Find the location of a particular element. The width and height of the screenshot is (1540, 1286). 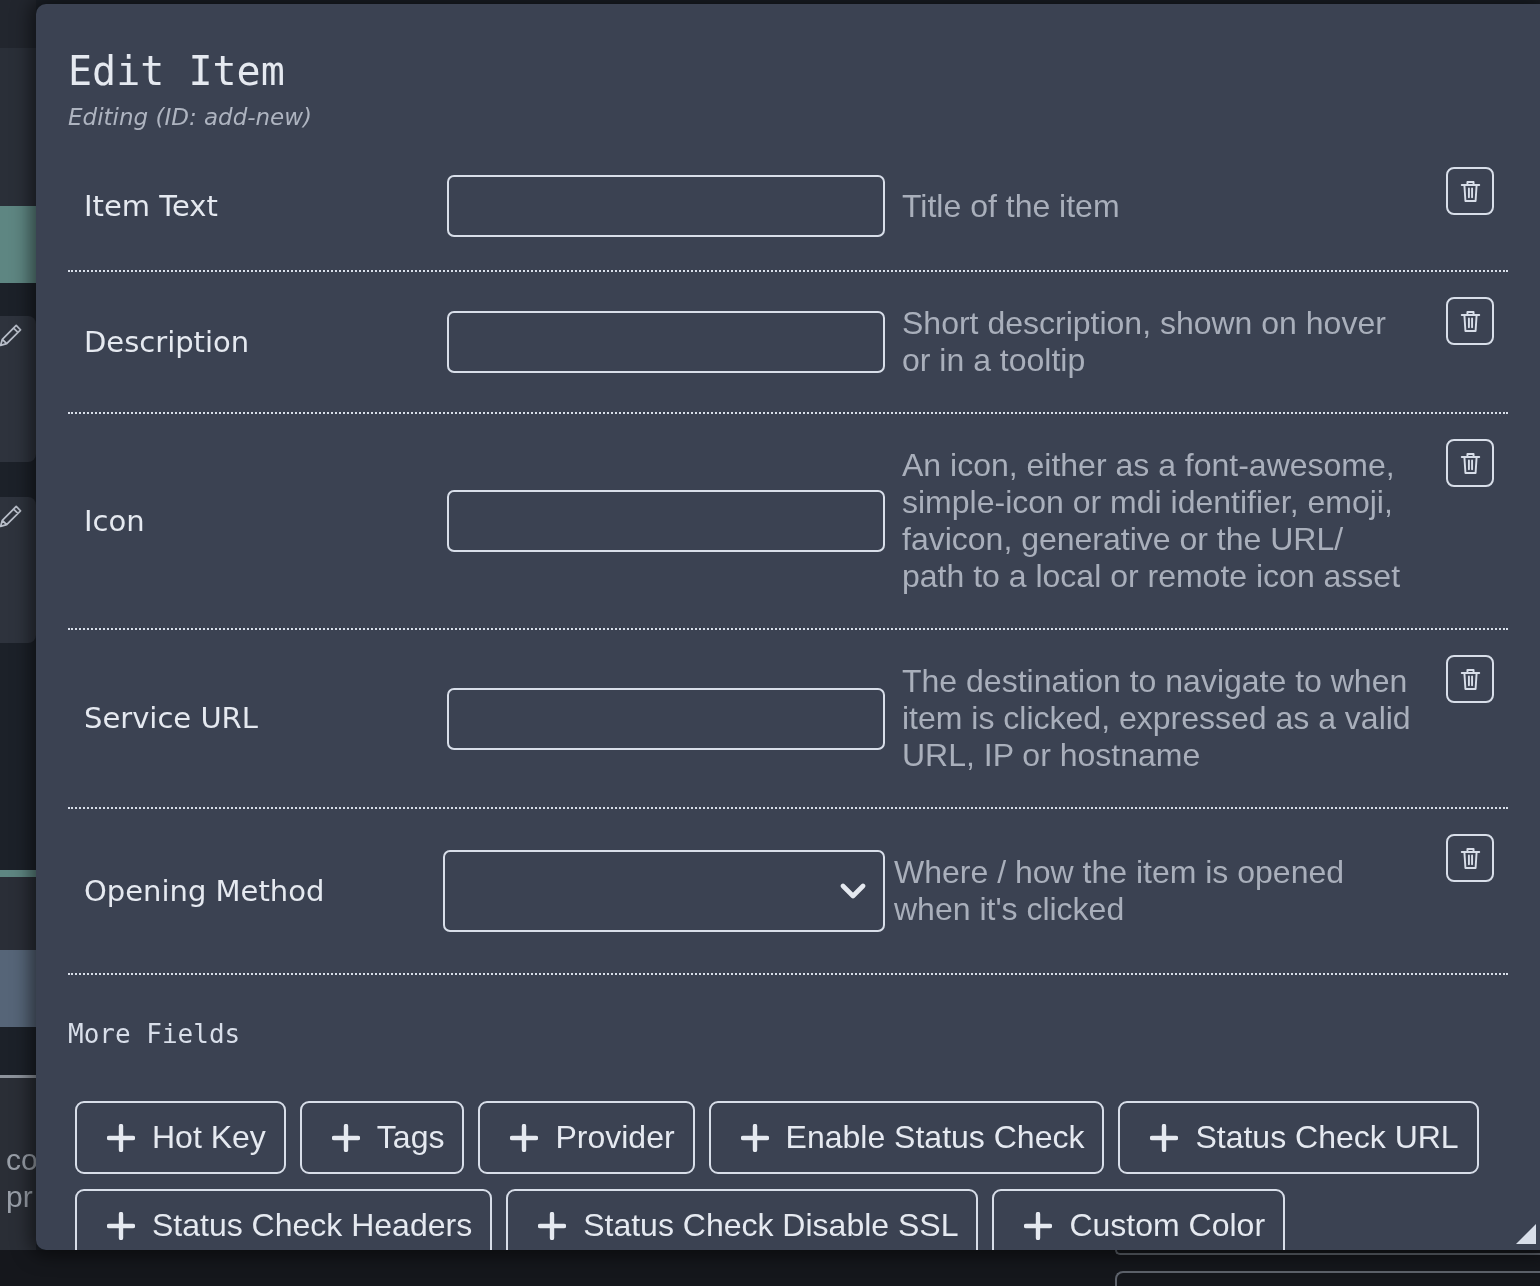

chevron-down-icon is located at coordinates (853, 891).